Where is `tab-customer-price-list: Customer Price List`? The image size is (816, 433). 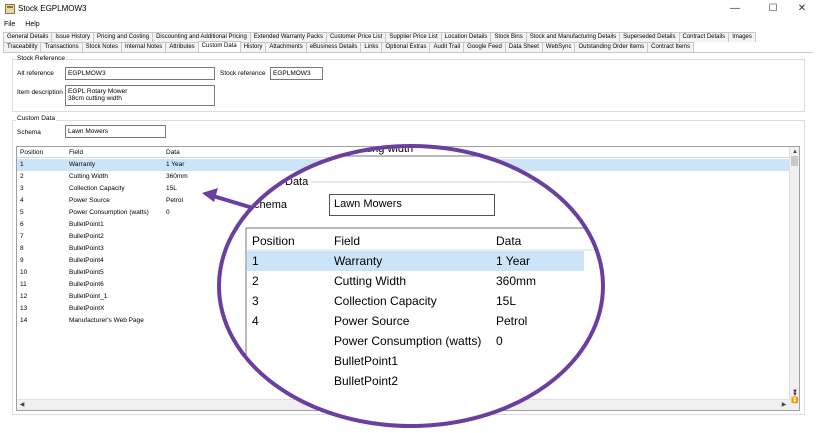
tab-customer-price-list: Customer Price List is located at coordinates (356, 37).